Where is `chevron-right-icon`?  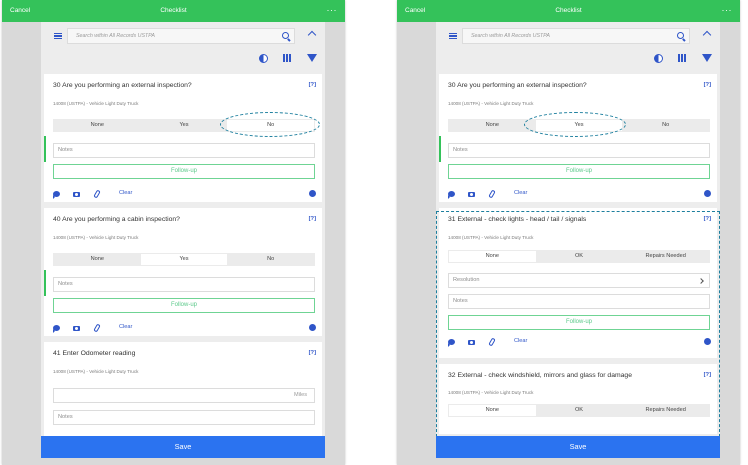
chevron-right-icon is located at coordinates (701, 281).